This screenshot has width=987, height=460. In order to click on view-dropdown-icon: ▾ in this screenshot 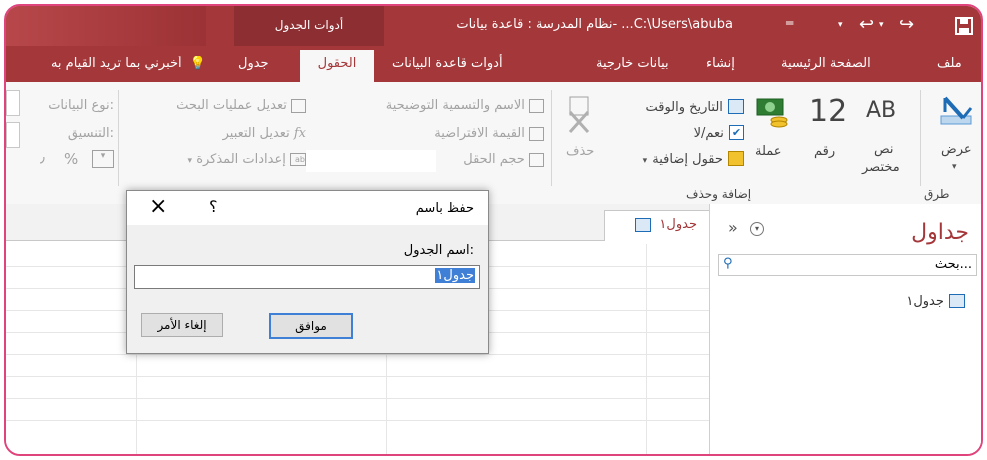, I will do `click(954, 167)`.